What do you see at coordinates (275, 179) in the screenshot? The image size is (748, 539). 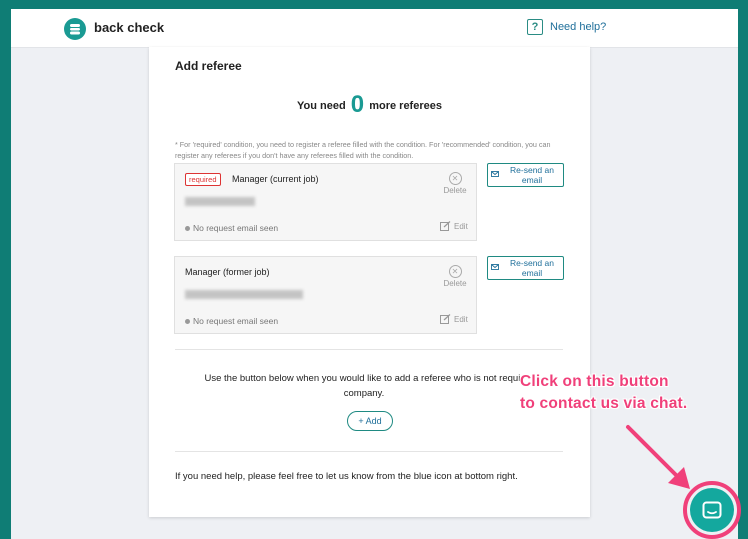 I see `referee-role: Manager (current job)` at bounding box center [275, 179].